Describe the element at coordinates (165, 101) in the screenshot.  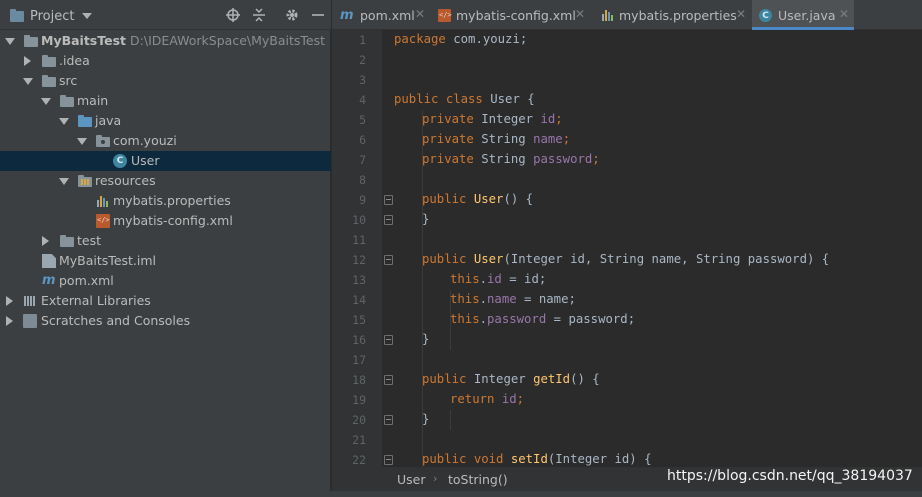
I see `tree-item-main: main` at that location.